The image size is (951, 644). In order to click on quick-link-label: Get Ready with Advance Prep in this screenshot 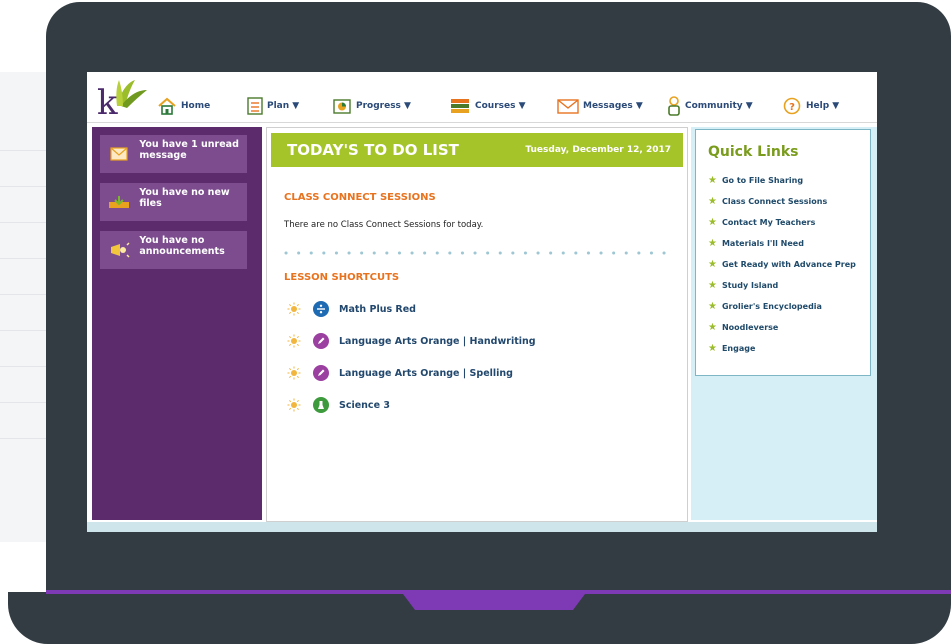, I will do `click(788, 264)`.